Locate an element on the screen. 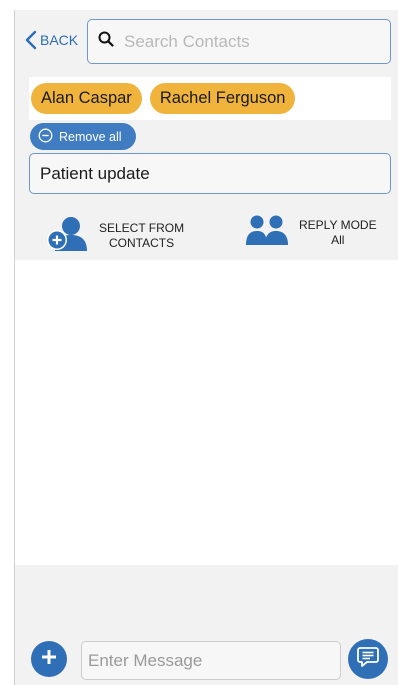  composer-bar is located at coordinates (206, 658).